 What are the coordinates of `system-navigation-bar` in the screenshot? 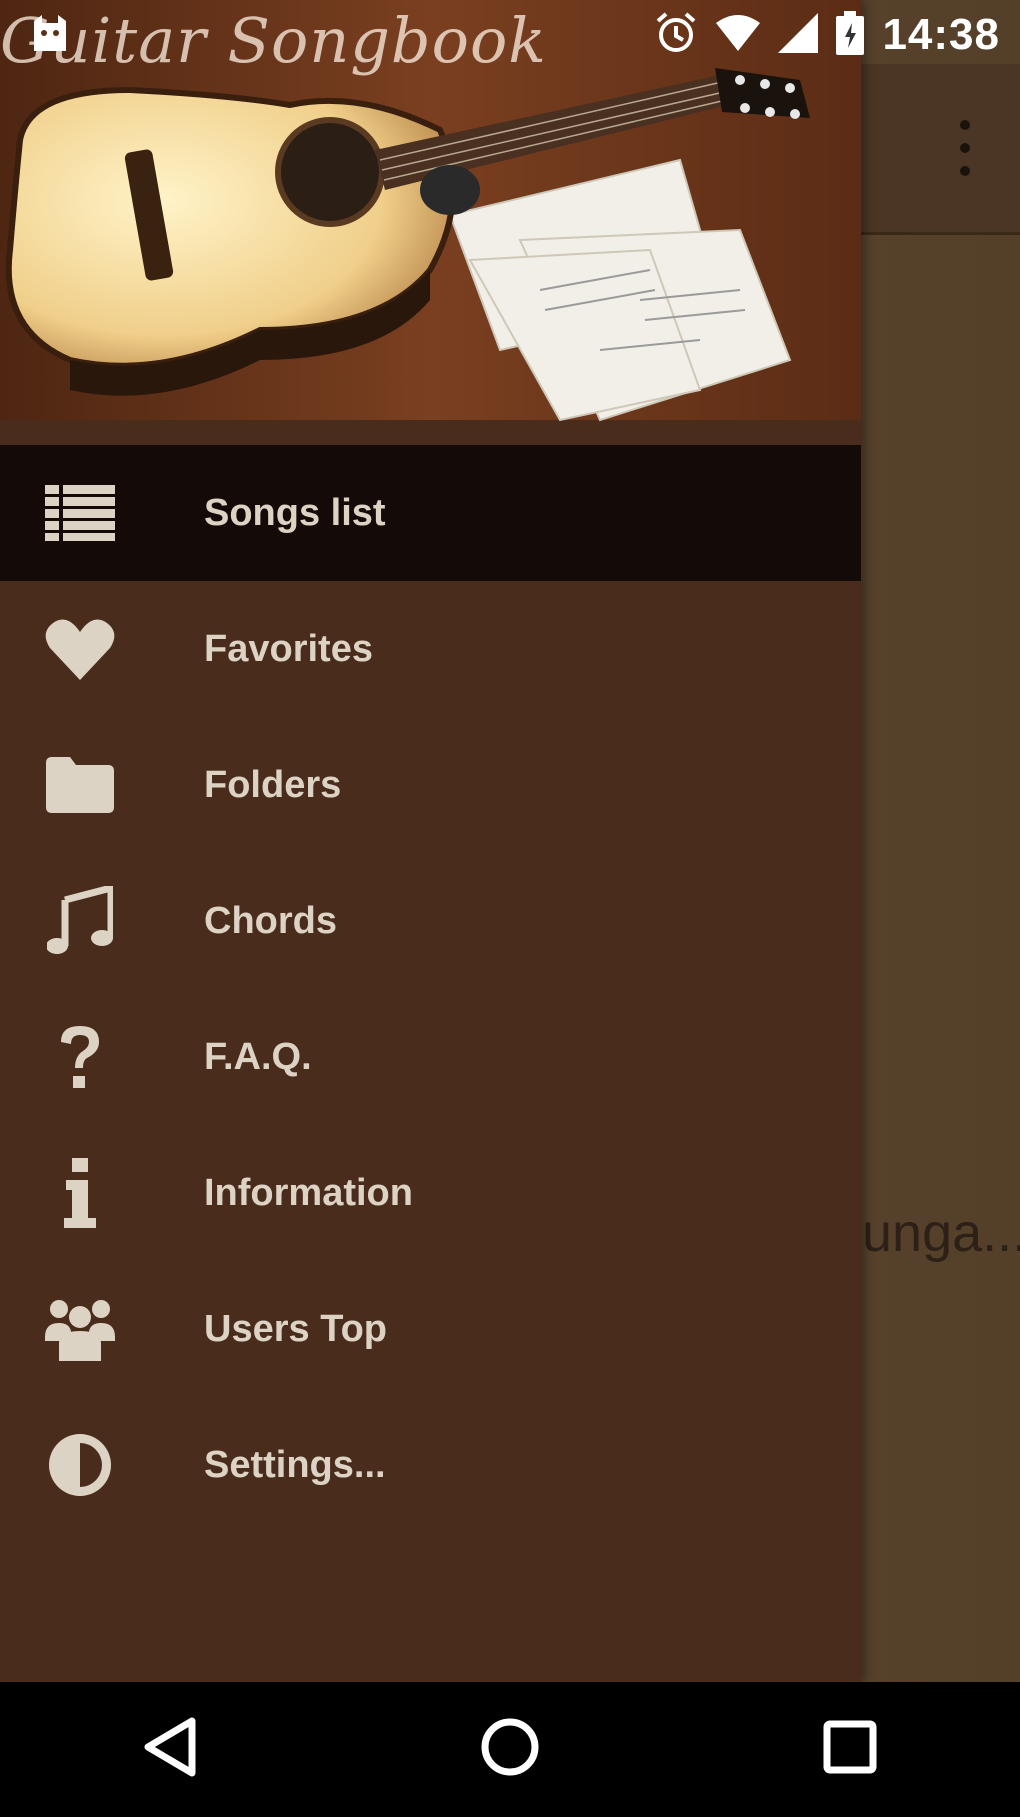 It's located at (510, 1749).